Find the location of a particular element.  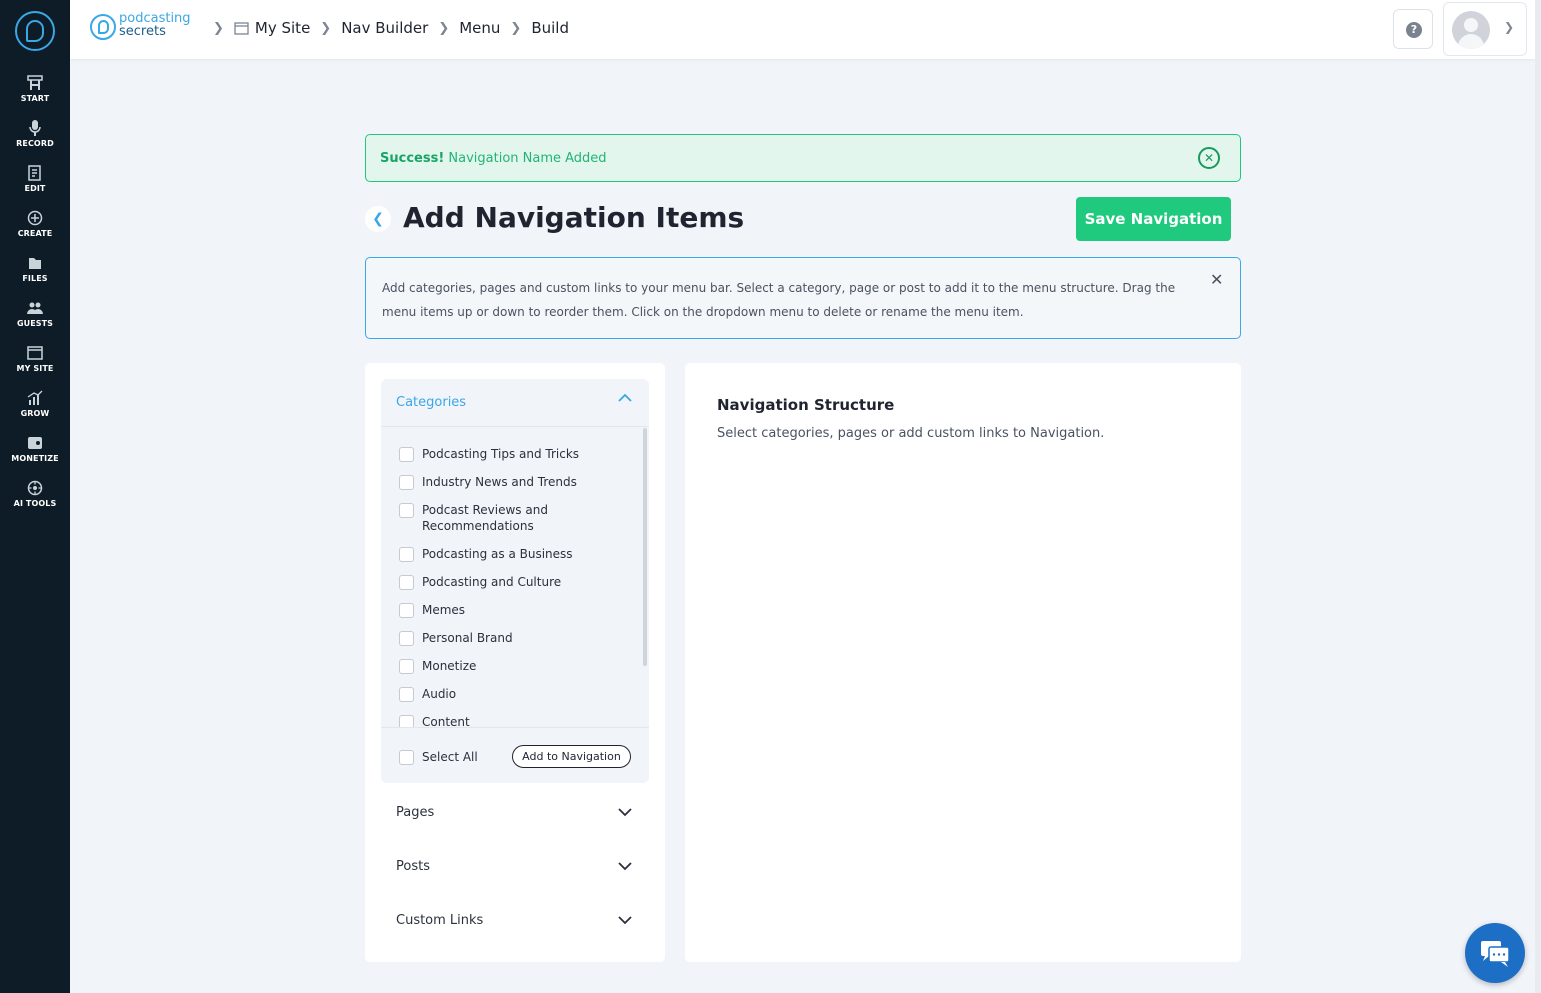

breadcrumb-build: Build is located at coordinates (550, 28).